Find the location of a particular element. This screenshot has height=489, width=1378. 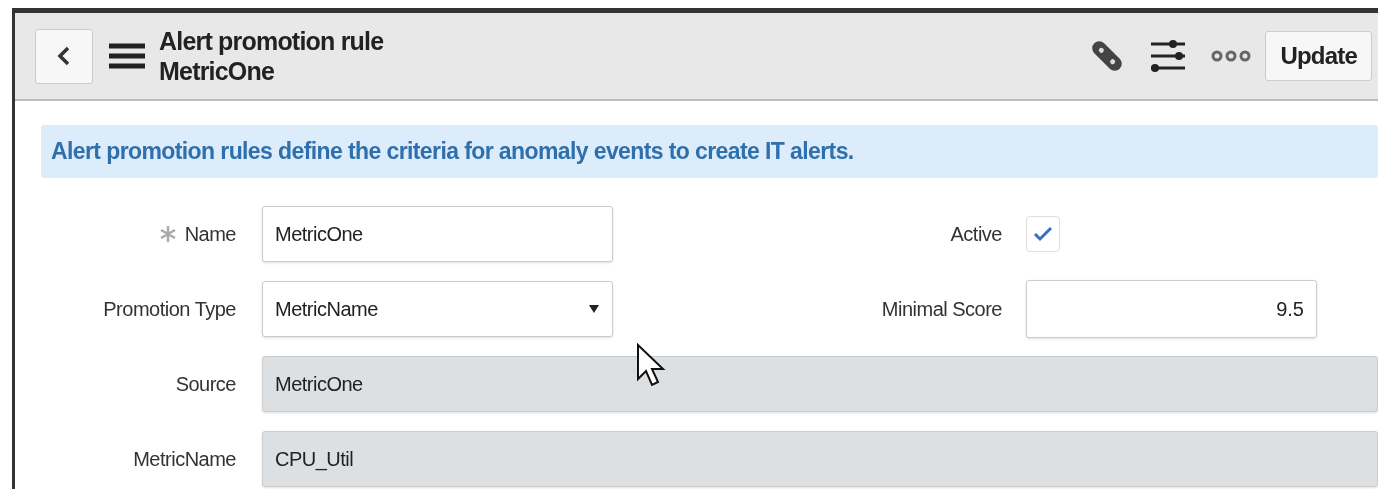

field-label: Promotion Type is located at coordinates (169, 309).